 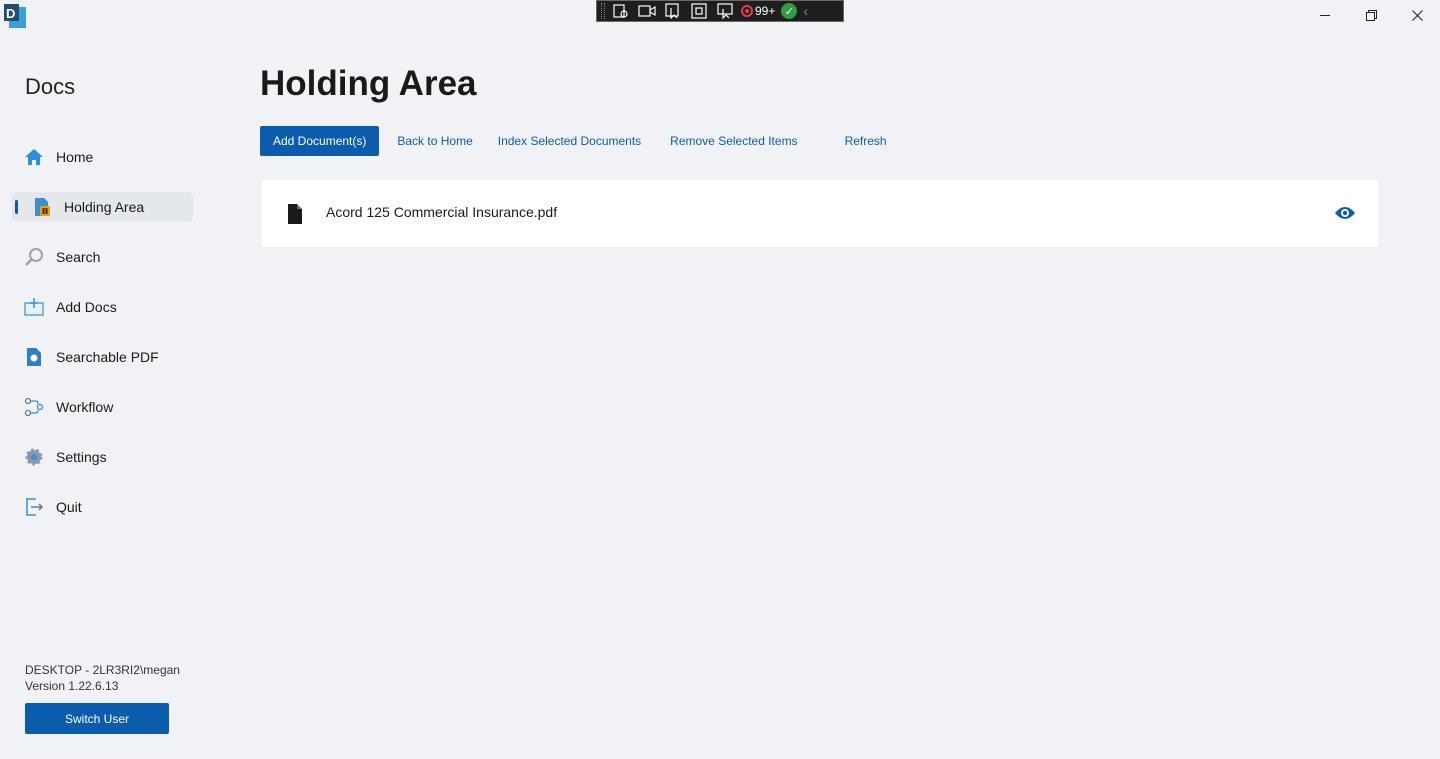 What do you see at coordinates (442, 212) in the screenshot?
I see `document-name: Acord 125 Commercial Insurance.pdf` at bounding box center [442, 212].